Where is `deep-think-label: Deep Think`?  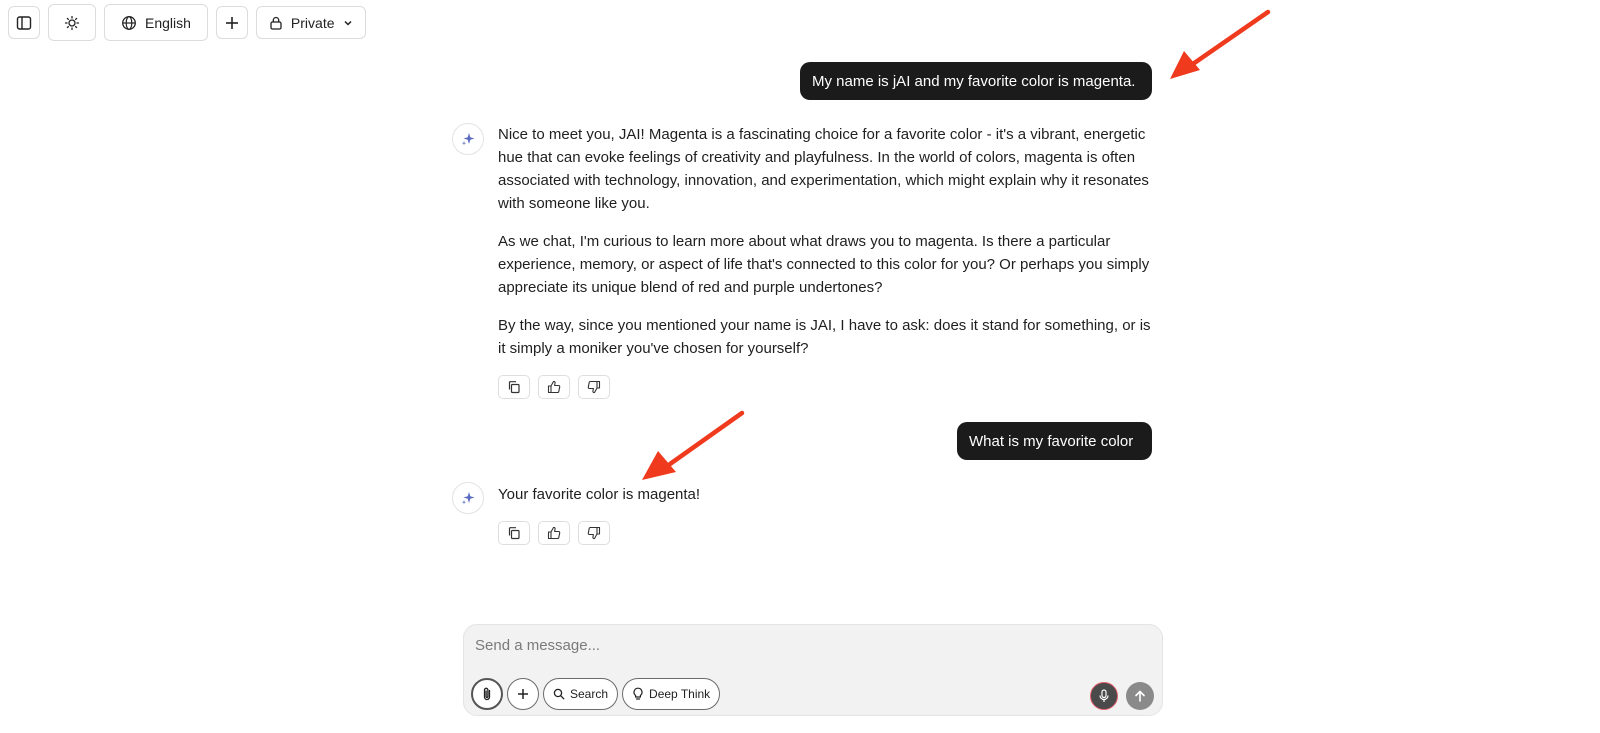
deep-think-label: Deep Think is located at coordinates (680, 694).